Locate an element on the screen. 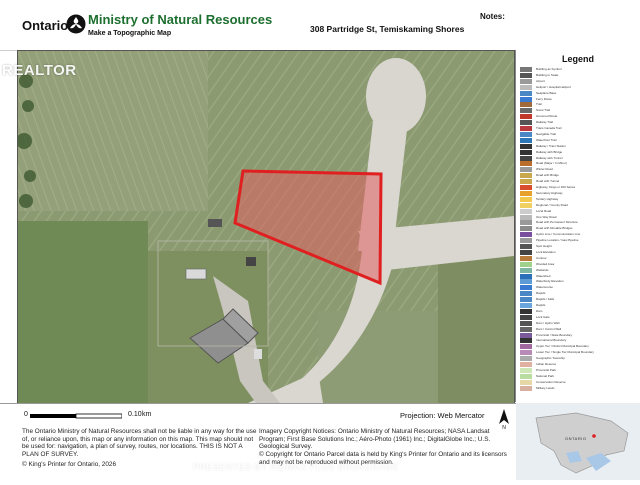 This screenshot has width=640, height=485. trillium-icon is located at coordinates (76, 24).